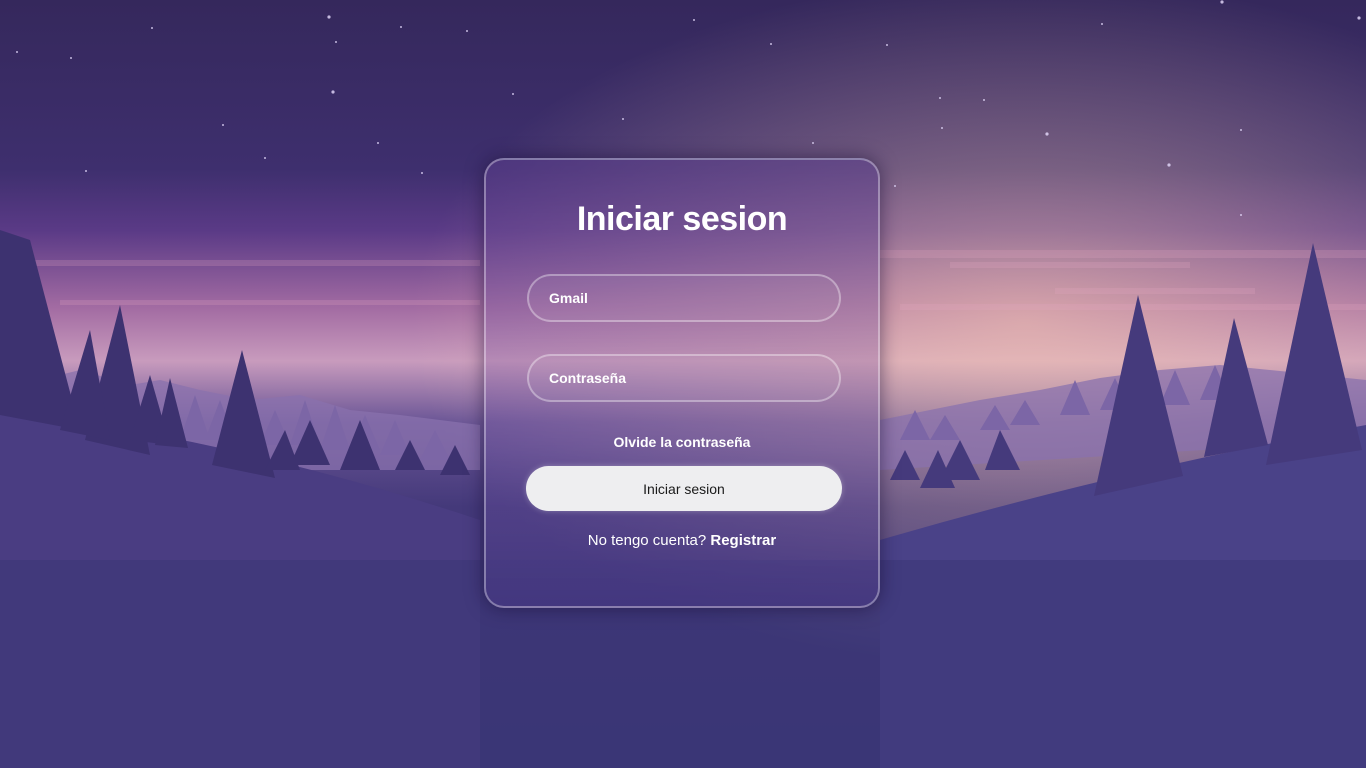  I want to click on register-prompt: No tengo cuenta? Registrar, so click(682, 540).